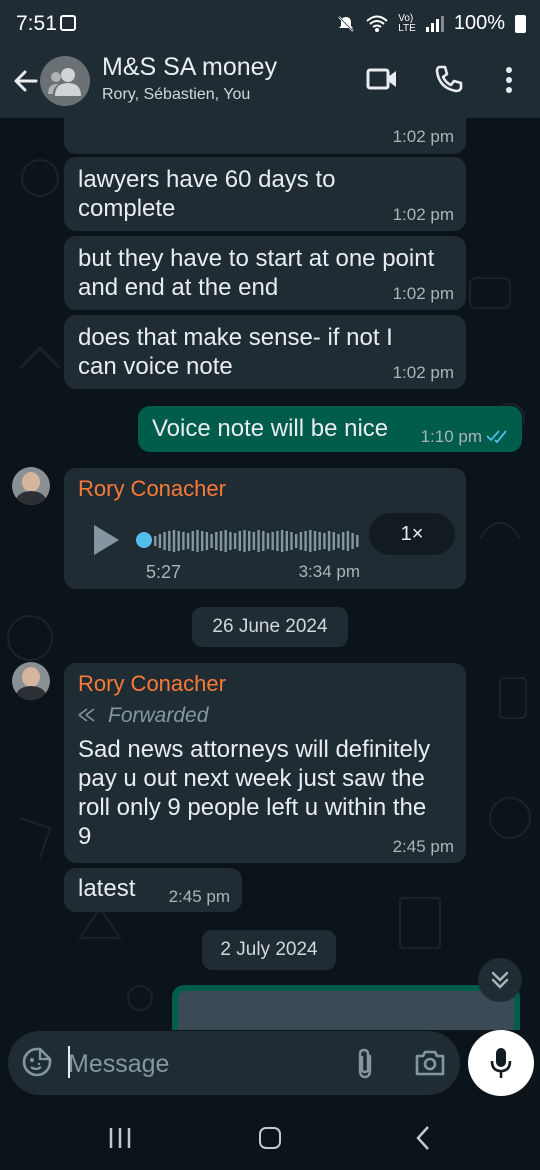  I want to click on outgoing-message-bubble: Voice note will be nice 1:10 pm, so click(330, 429).